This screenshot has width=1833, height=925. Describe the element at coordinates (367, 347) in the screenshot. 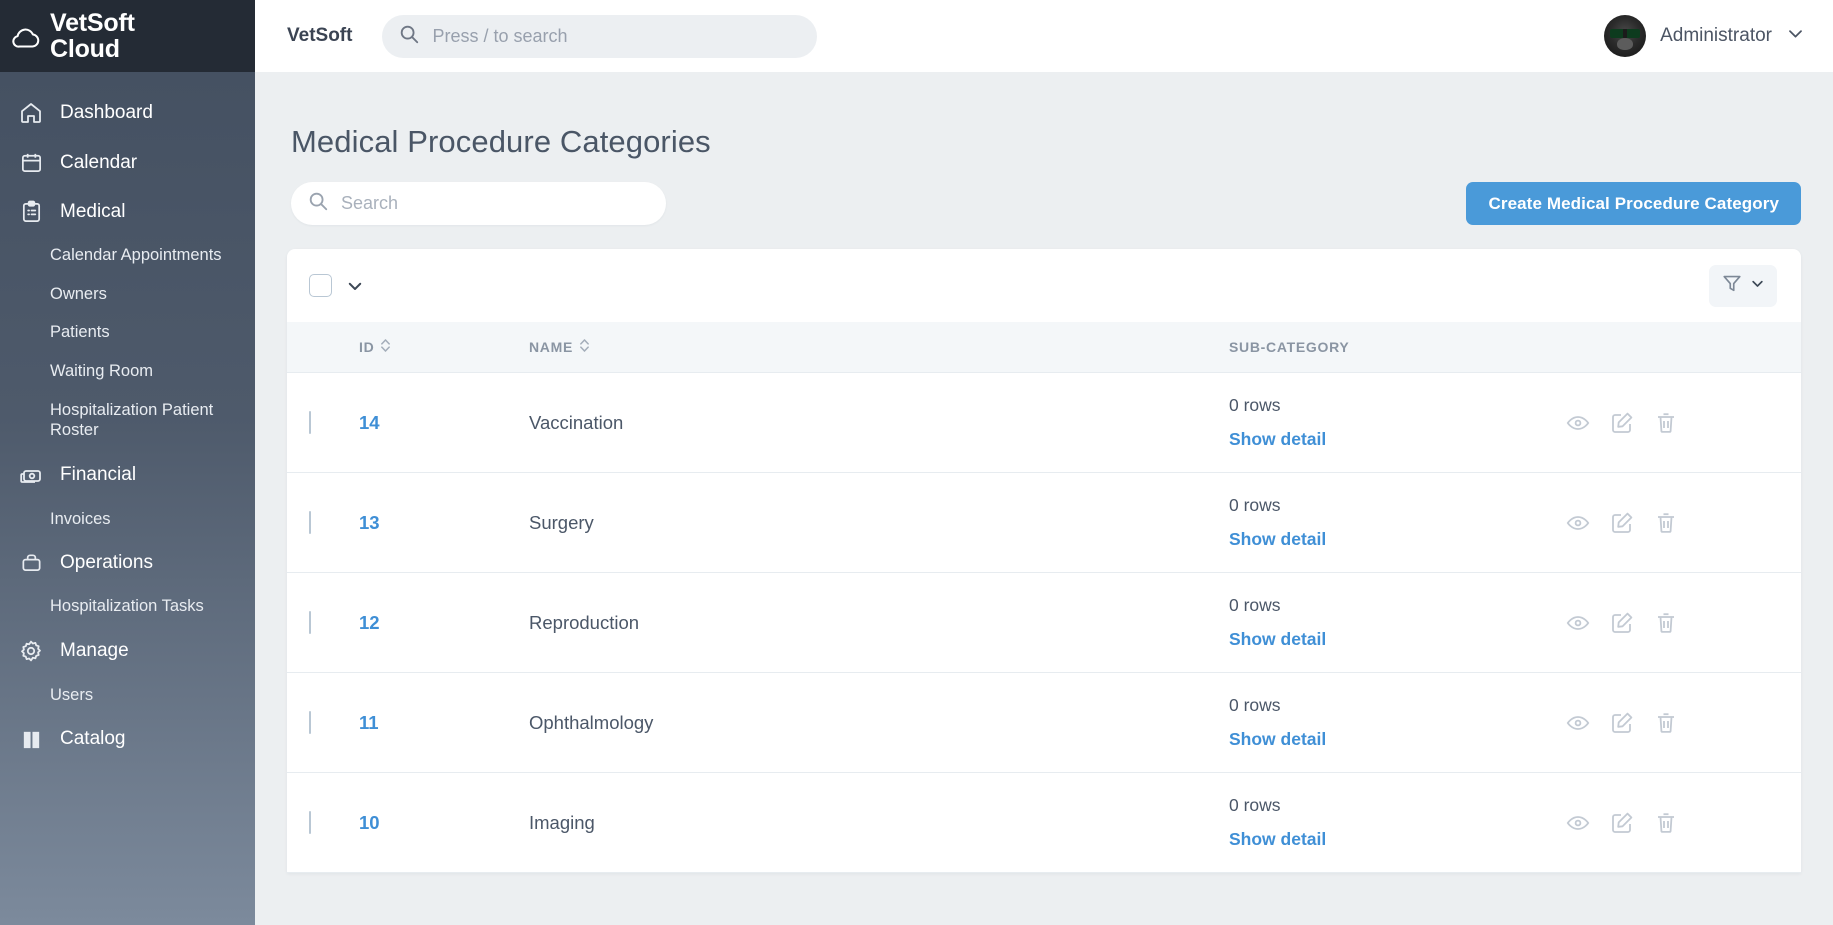

I see `header-id-label: ID` at that location.